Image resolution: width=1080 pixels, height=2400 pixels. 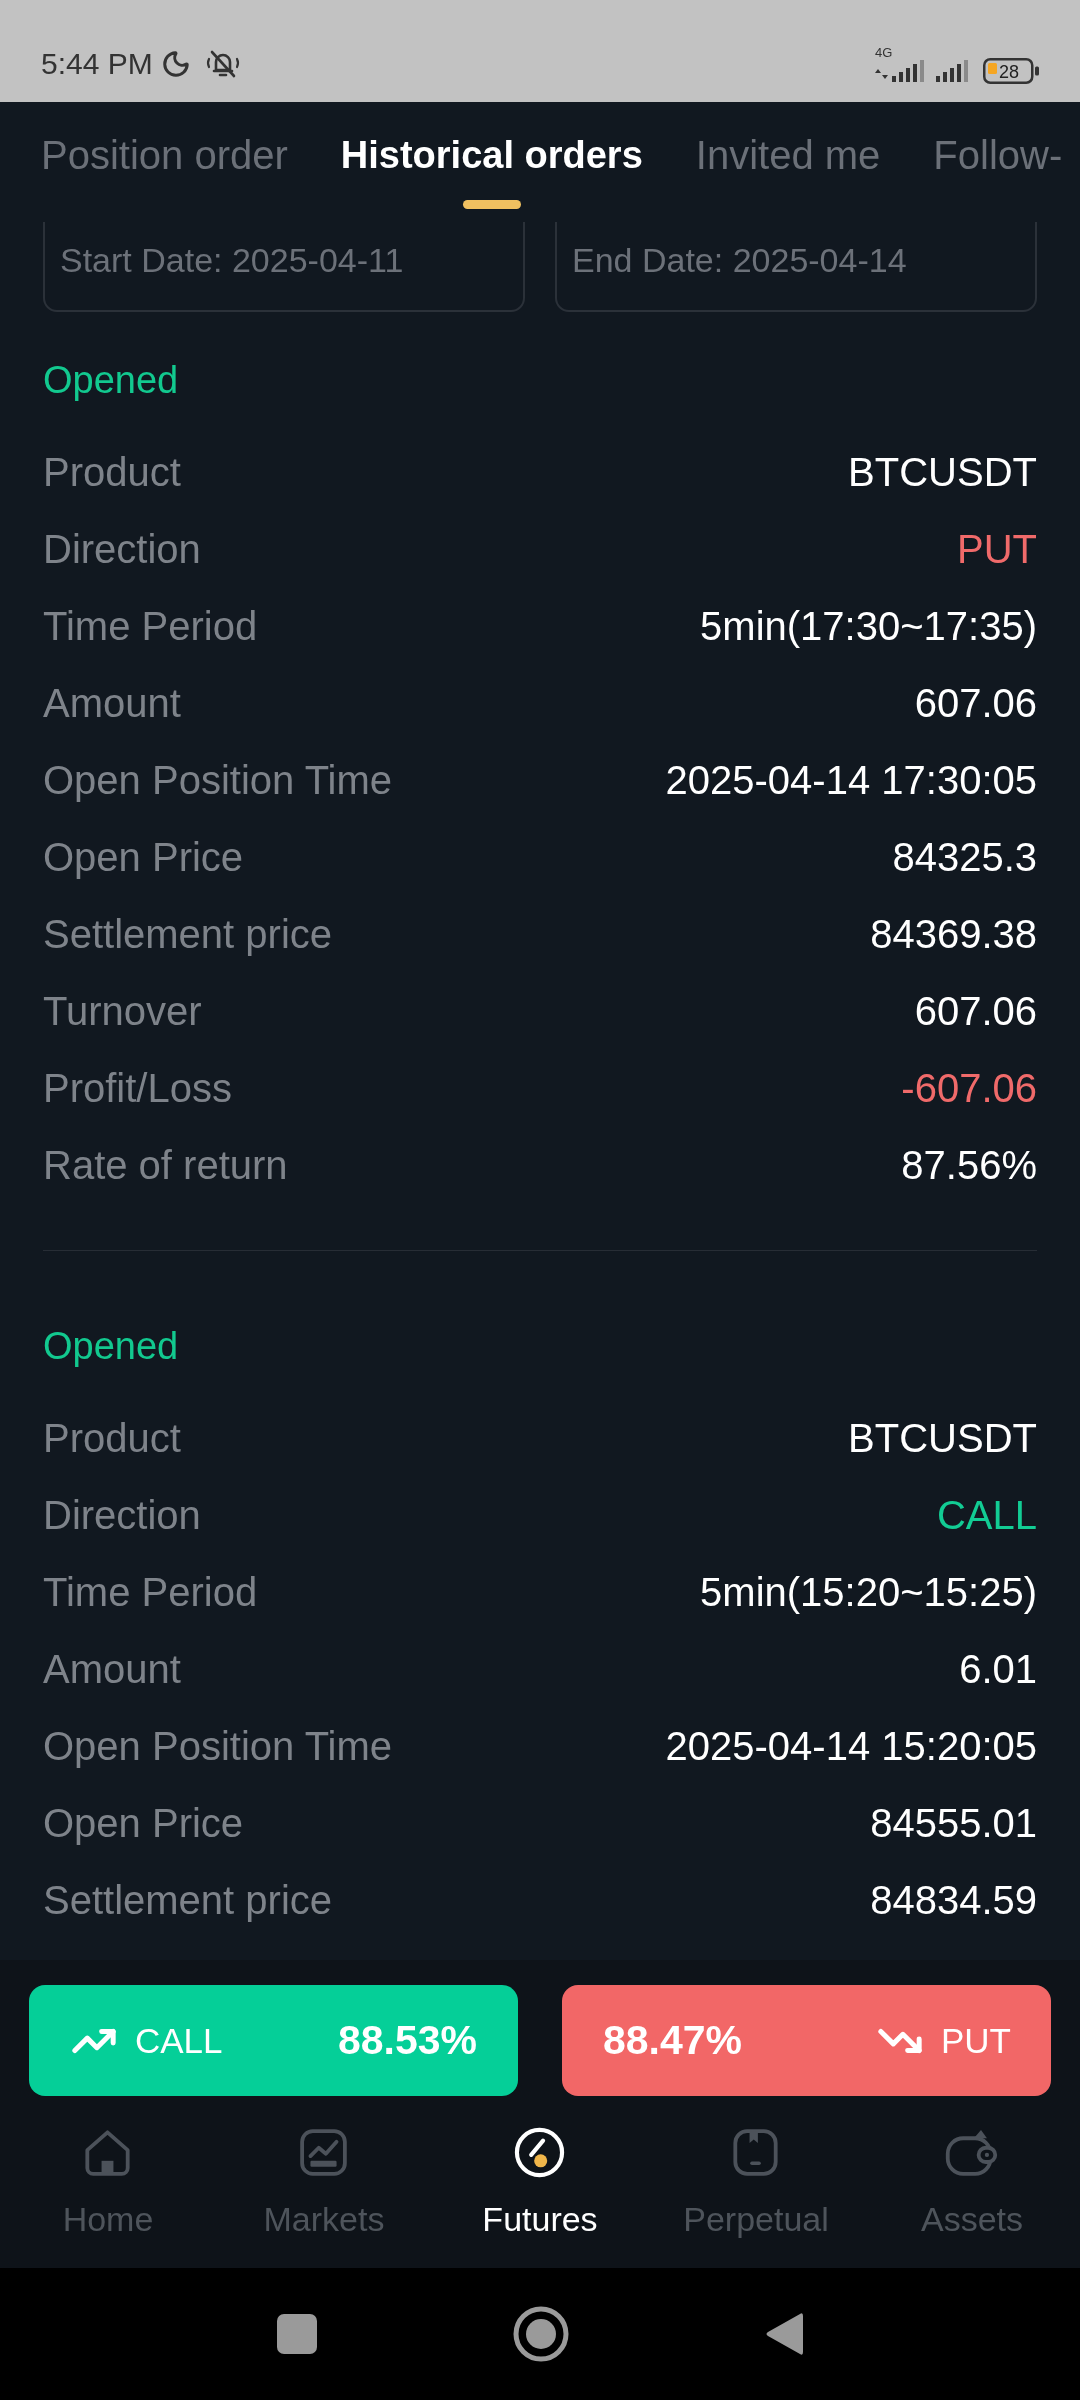 What do you see at coordinates (407, 2040) in the screenshot?
I see `call-rate: 88.53%` at bounding box center [407, 2040].